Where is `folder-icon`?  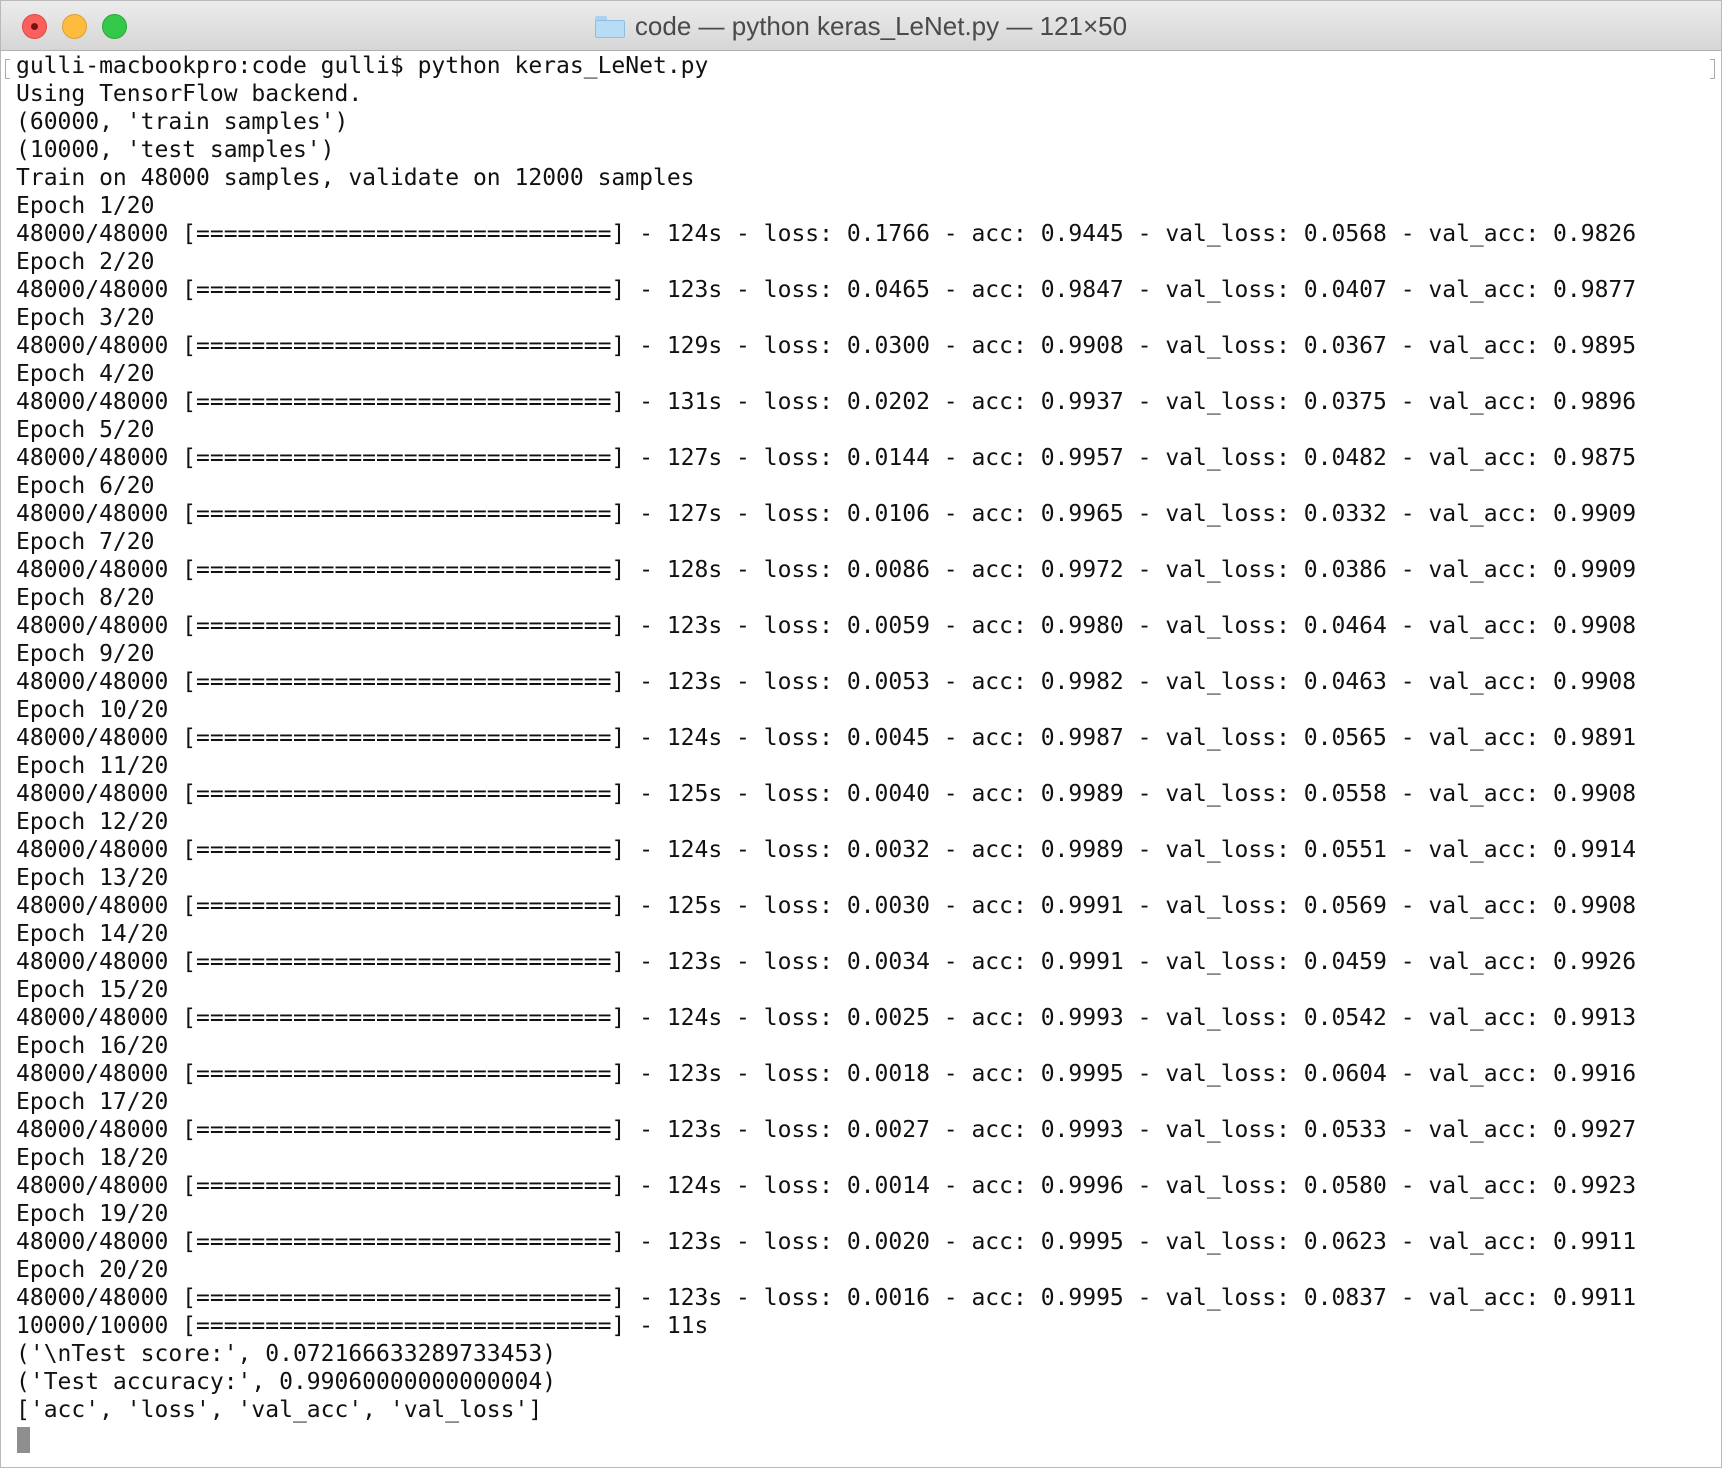 folder-icon is located at coordinates (609, 27).